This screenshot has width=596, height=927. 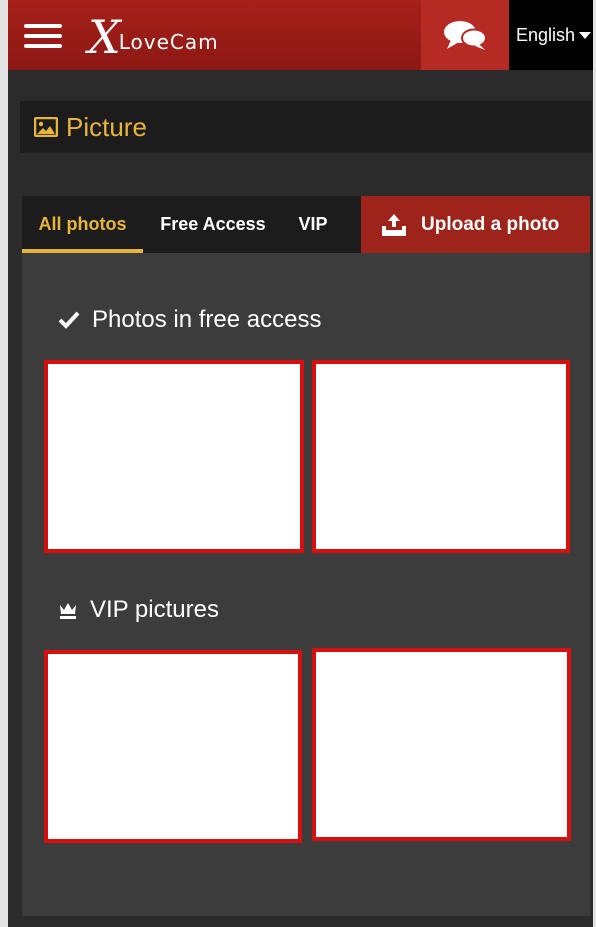 I want to click on vip-heading: VIP pictures, so click(x=138, y=610).